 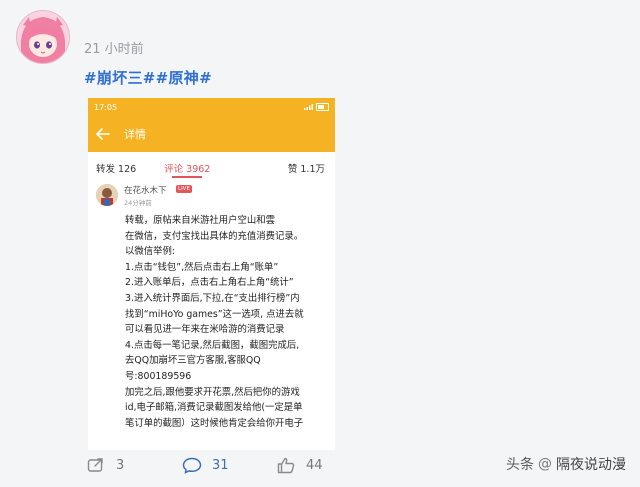 What do you see at coordinates (591, 465) in the screenshot?
I see `watermark-account: 隔夜说动漫` at bounding box center [591, 465].